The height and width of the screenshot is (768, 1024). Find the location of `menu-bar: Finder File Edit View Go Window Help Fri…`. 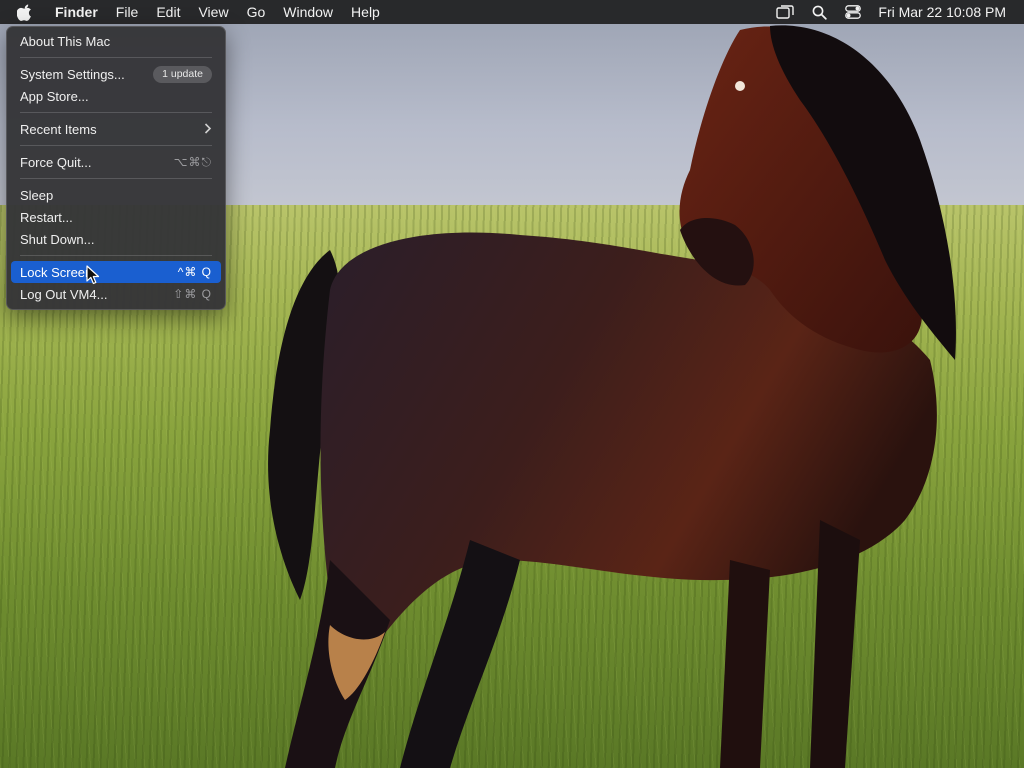

menu-bar: Finder File Edit View Go Window Help Fri… is located at coordinates (512, 12).